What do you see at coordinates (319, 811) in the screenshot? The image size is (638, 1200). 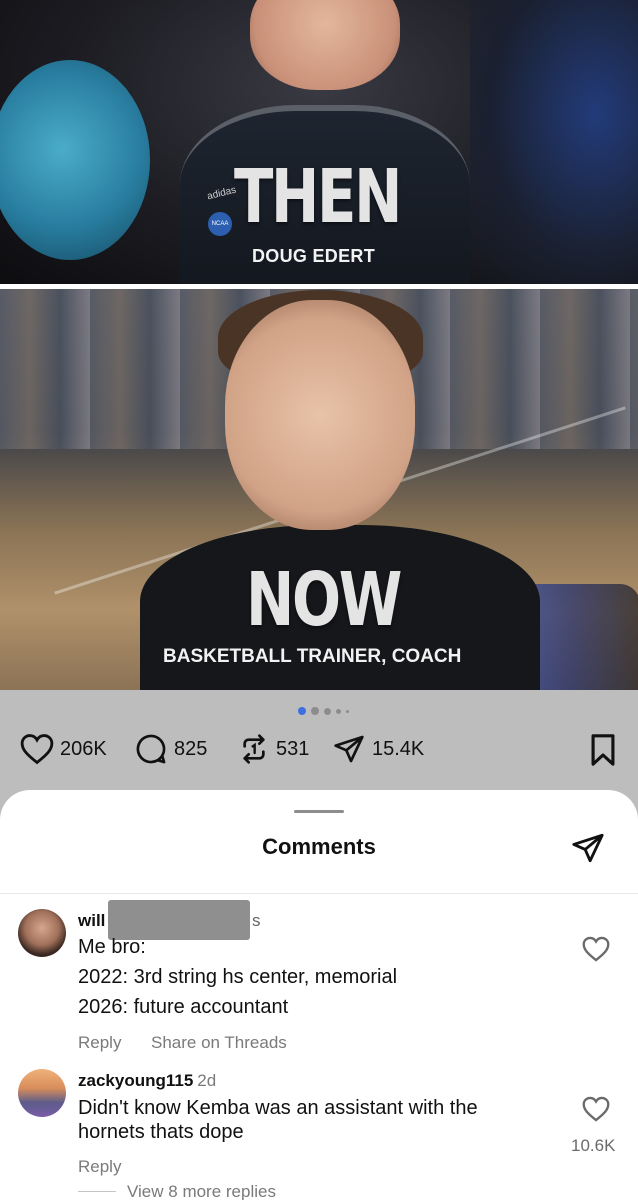 I see `sheet-grabber-handle` at bounding box center [319, 811].